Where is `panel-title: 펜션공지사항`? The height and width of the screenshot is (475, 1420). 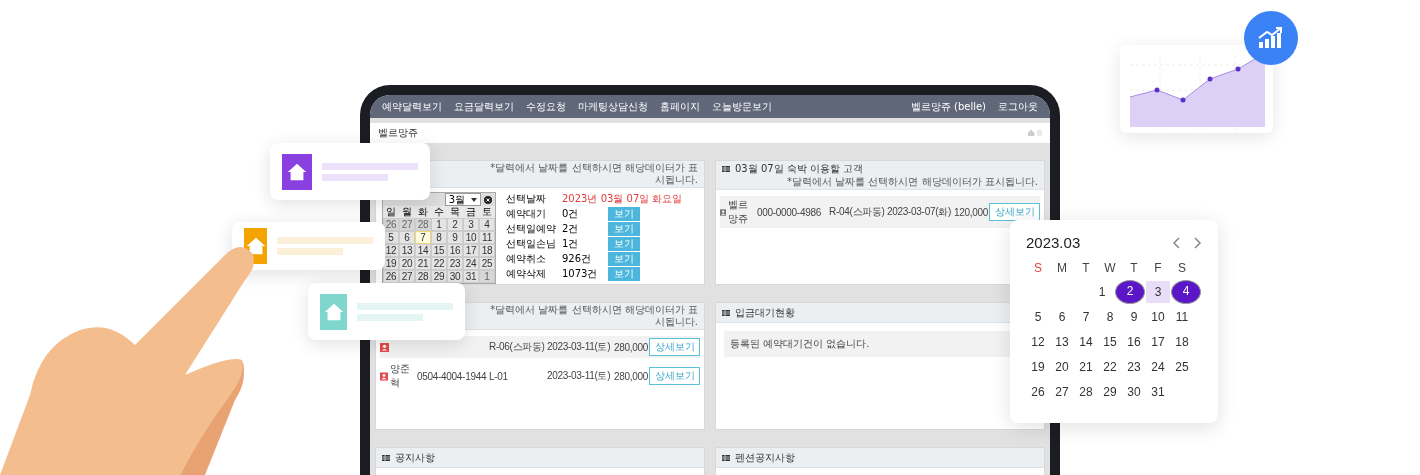
panel-title: 펜션공지사항 is located at coordinates (765, 457).